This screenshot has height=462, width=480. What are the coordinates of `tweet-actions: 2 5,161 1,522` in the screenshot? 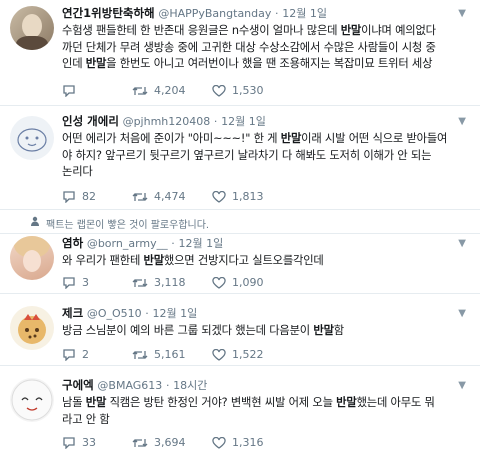 It's located at (177, 354).